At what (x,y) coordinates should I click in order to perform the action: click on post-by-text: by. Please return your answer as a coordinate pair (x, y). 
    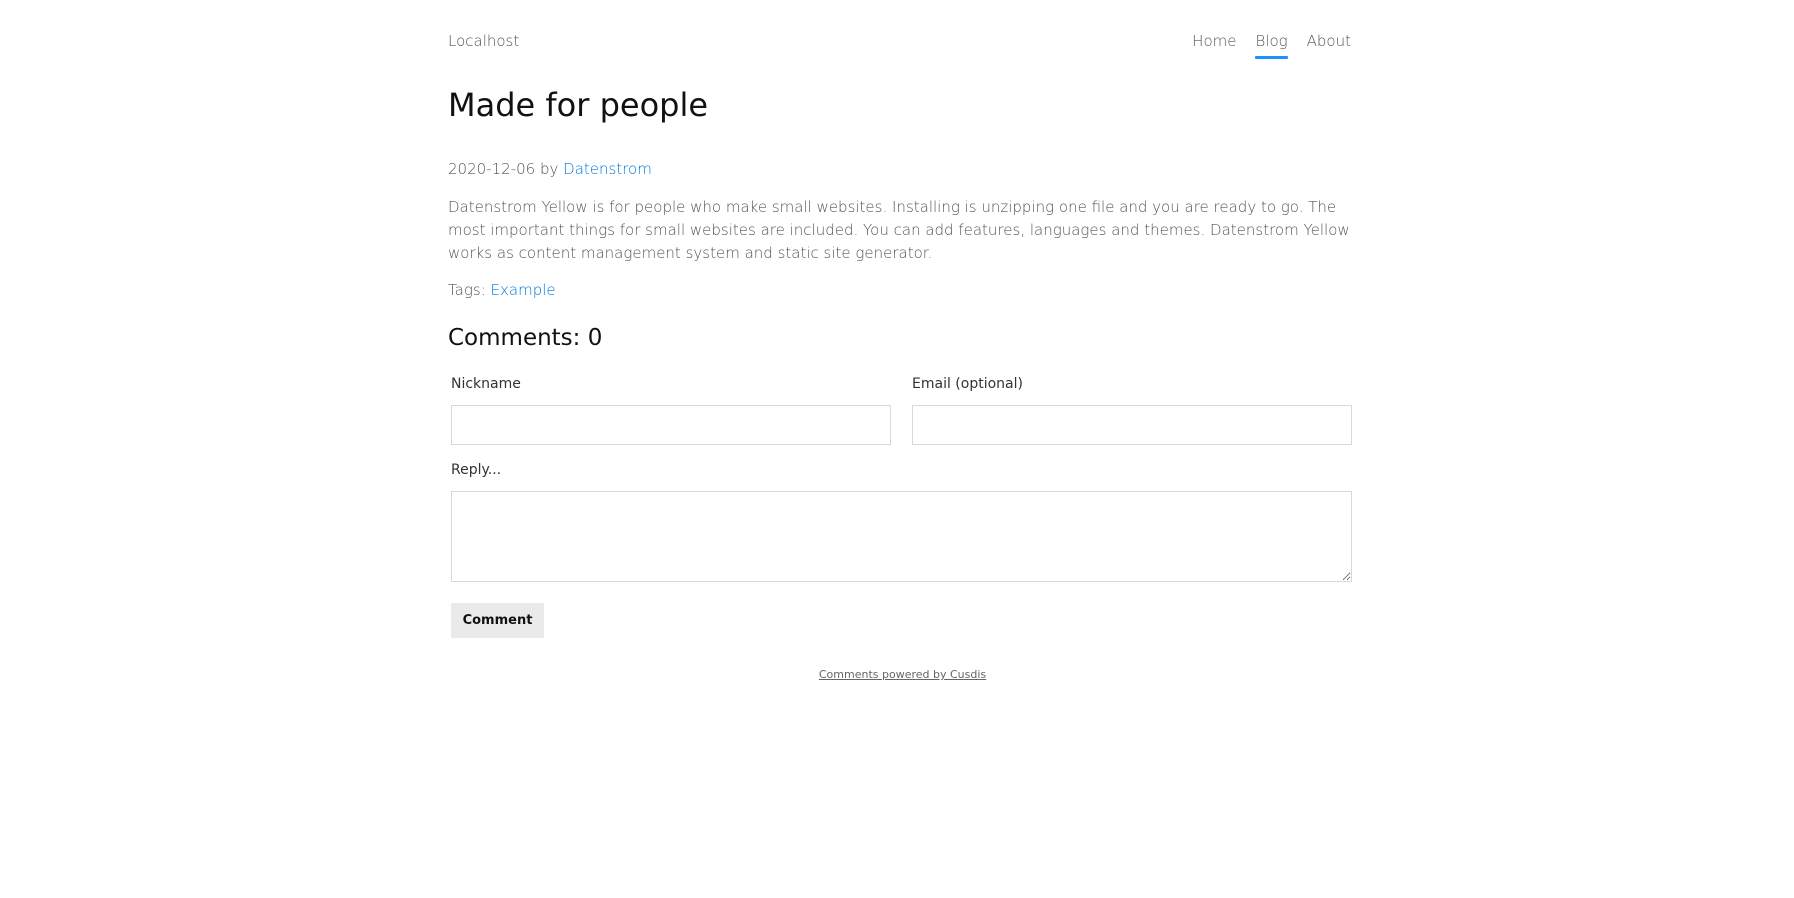
    Looking at the image, I should click on (549, 169).